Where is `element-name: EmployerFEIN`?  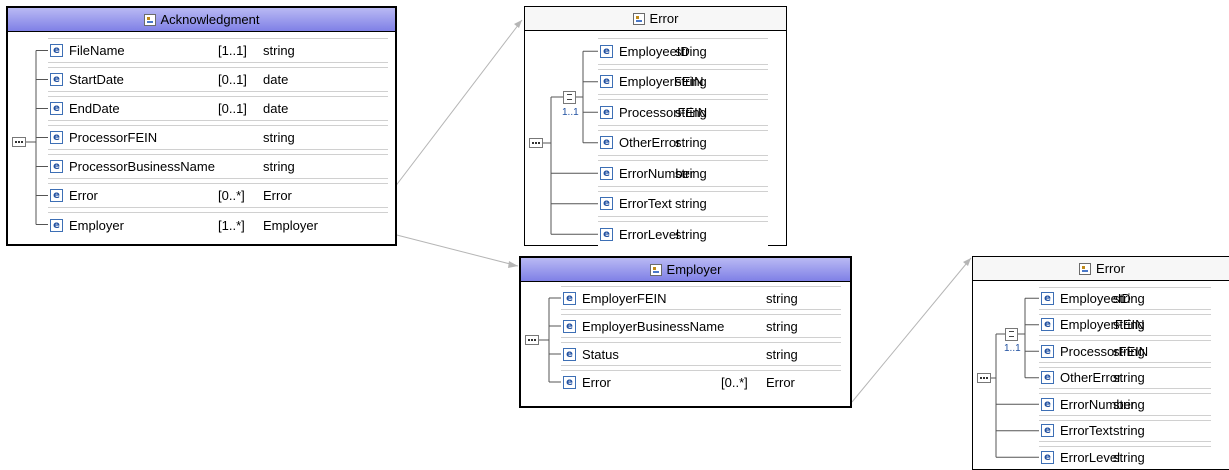 element-name: EmployerFEIN is located at coordinates (624, 298).